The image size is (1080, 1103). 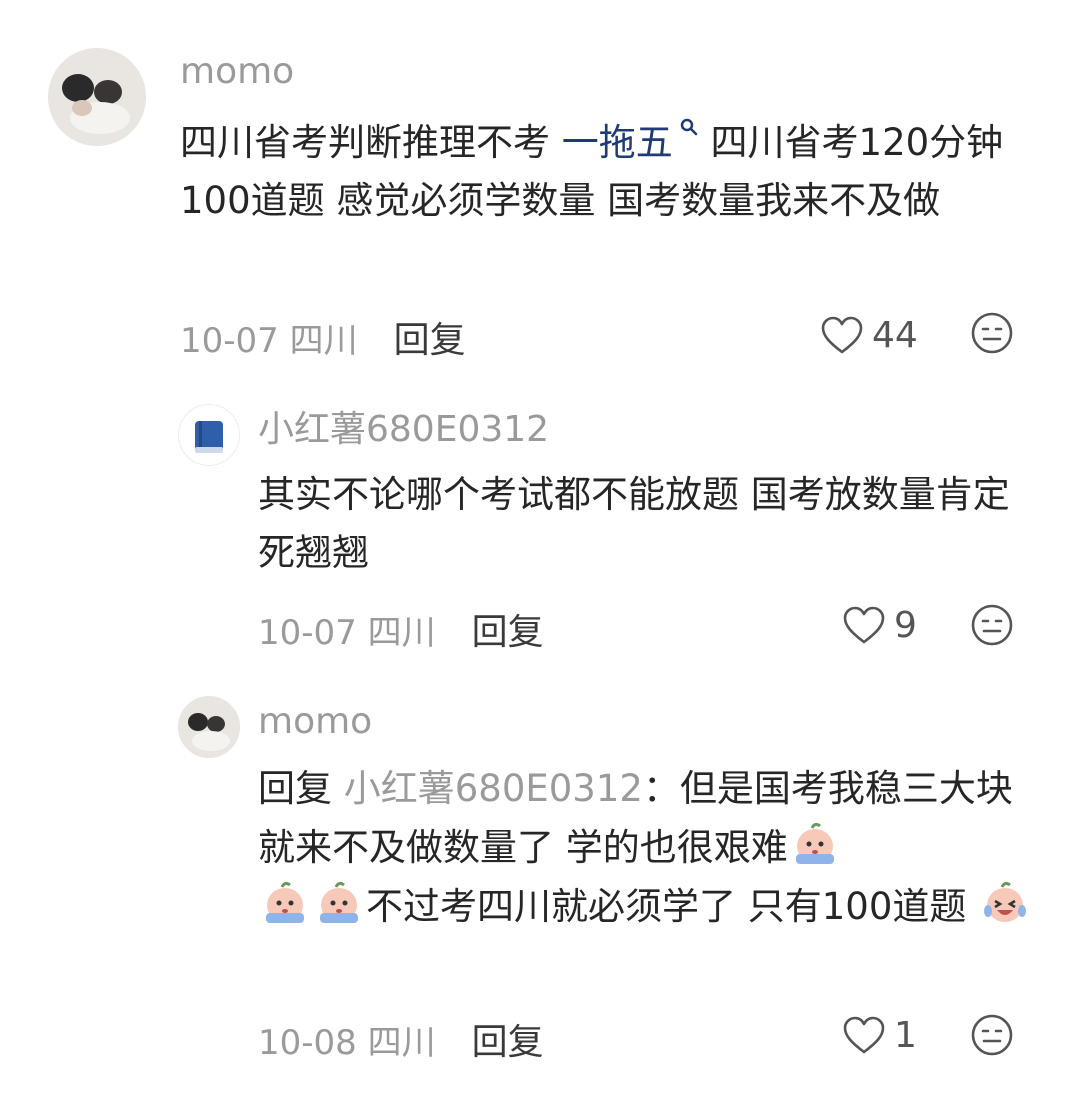 What do you see at coordinates (301, 788) in the screenshot?
I see `reply-prefix: 回复` at bounding box center [301, 788].